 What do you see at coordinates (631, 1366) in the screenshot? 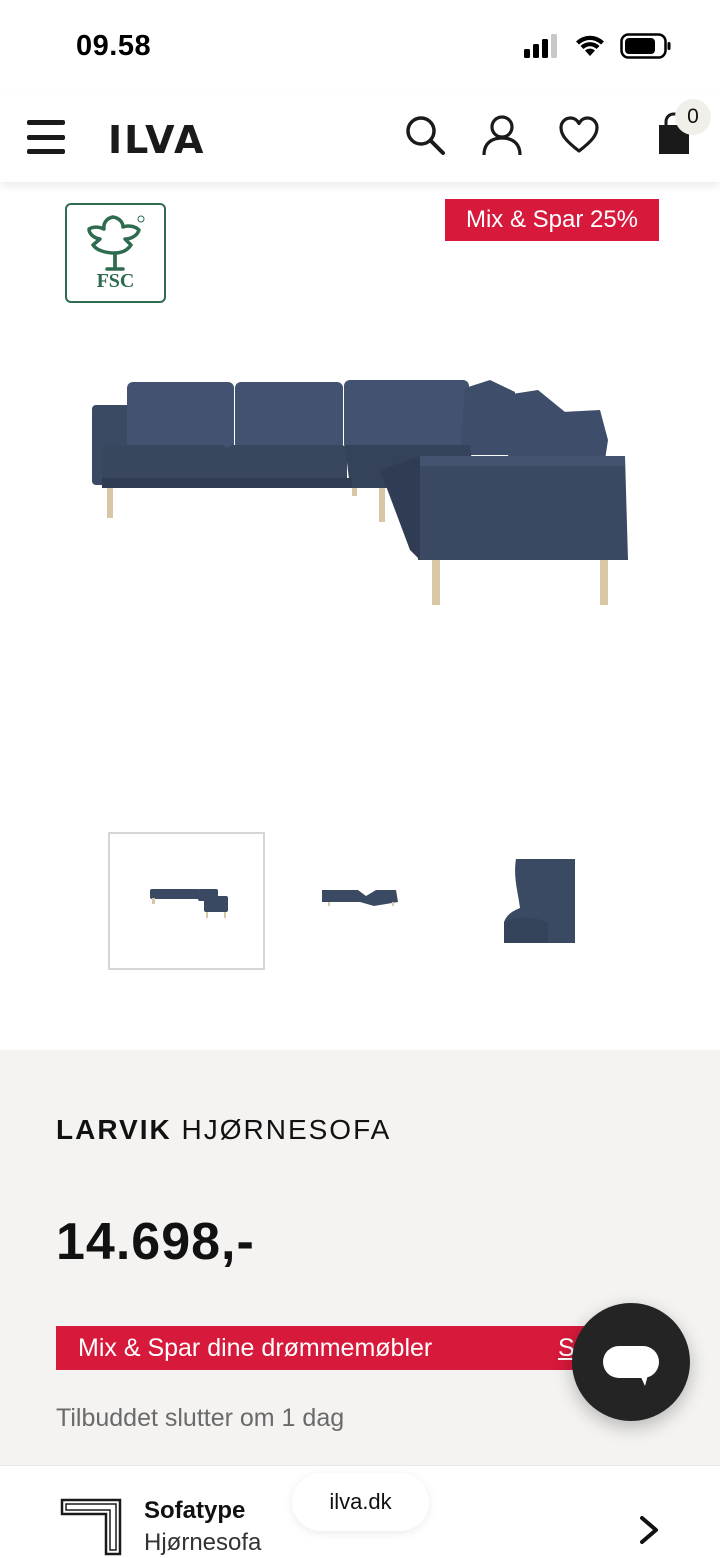
I see `chat-bubble-icon` at bounding box center [631, 1366].